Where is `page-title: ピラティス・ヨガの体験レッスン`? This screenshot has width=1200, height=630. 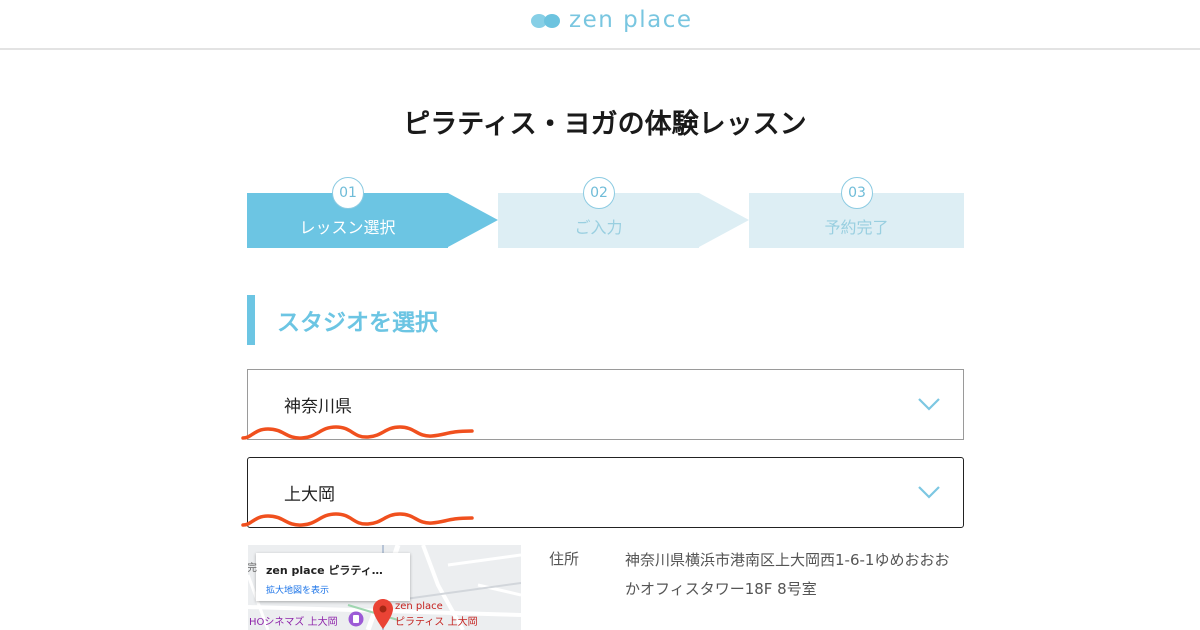 page-title: ピラティス・ヨガの体験レッスン is located at coordinates (605, 124).